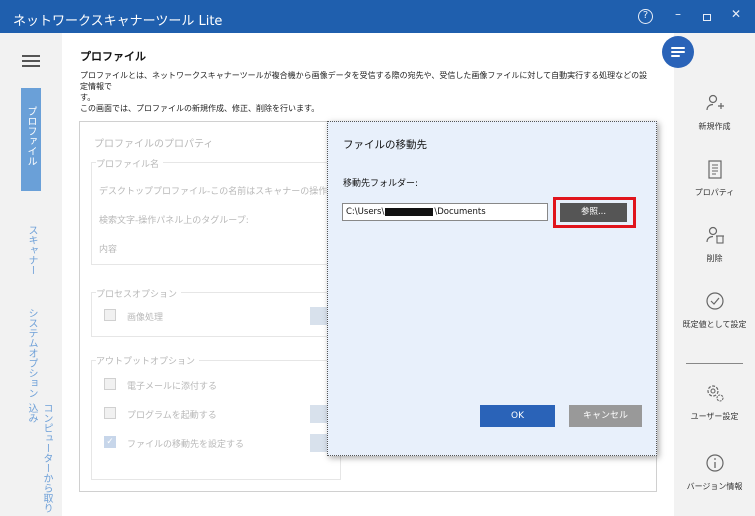 The image size is (755, 516). Describe the element at coordinates (110, 442) in the screenshot. I see `set-destination-checkbox: ✓` at that location.